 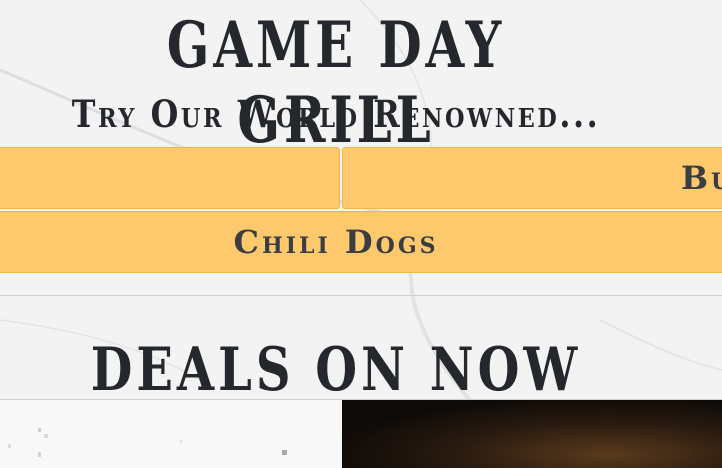 What do you see at coordinates (532, 178) in the screenshot?
I see `menu-tile-burgers: Bur` at bounding box center [532, 178].